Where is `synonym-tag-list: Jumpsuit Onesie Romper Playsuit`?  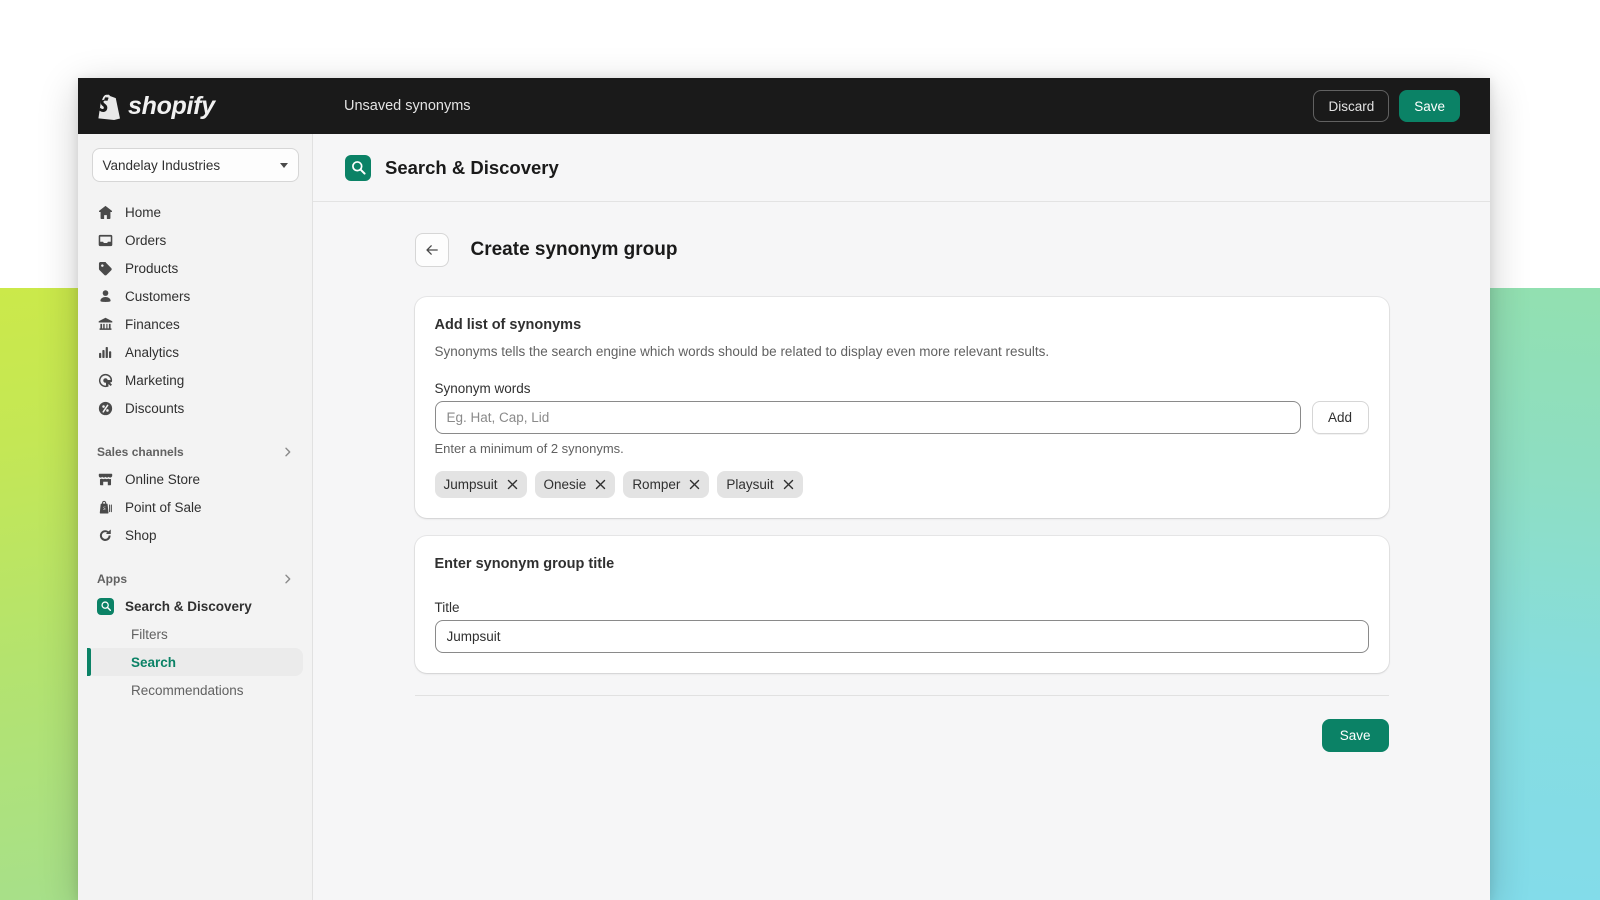 synonym-tag-list: Jumpsuit Onesie Romper Playsuit is located at coordinates (901, 484).